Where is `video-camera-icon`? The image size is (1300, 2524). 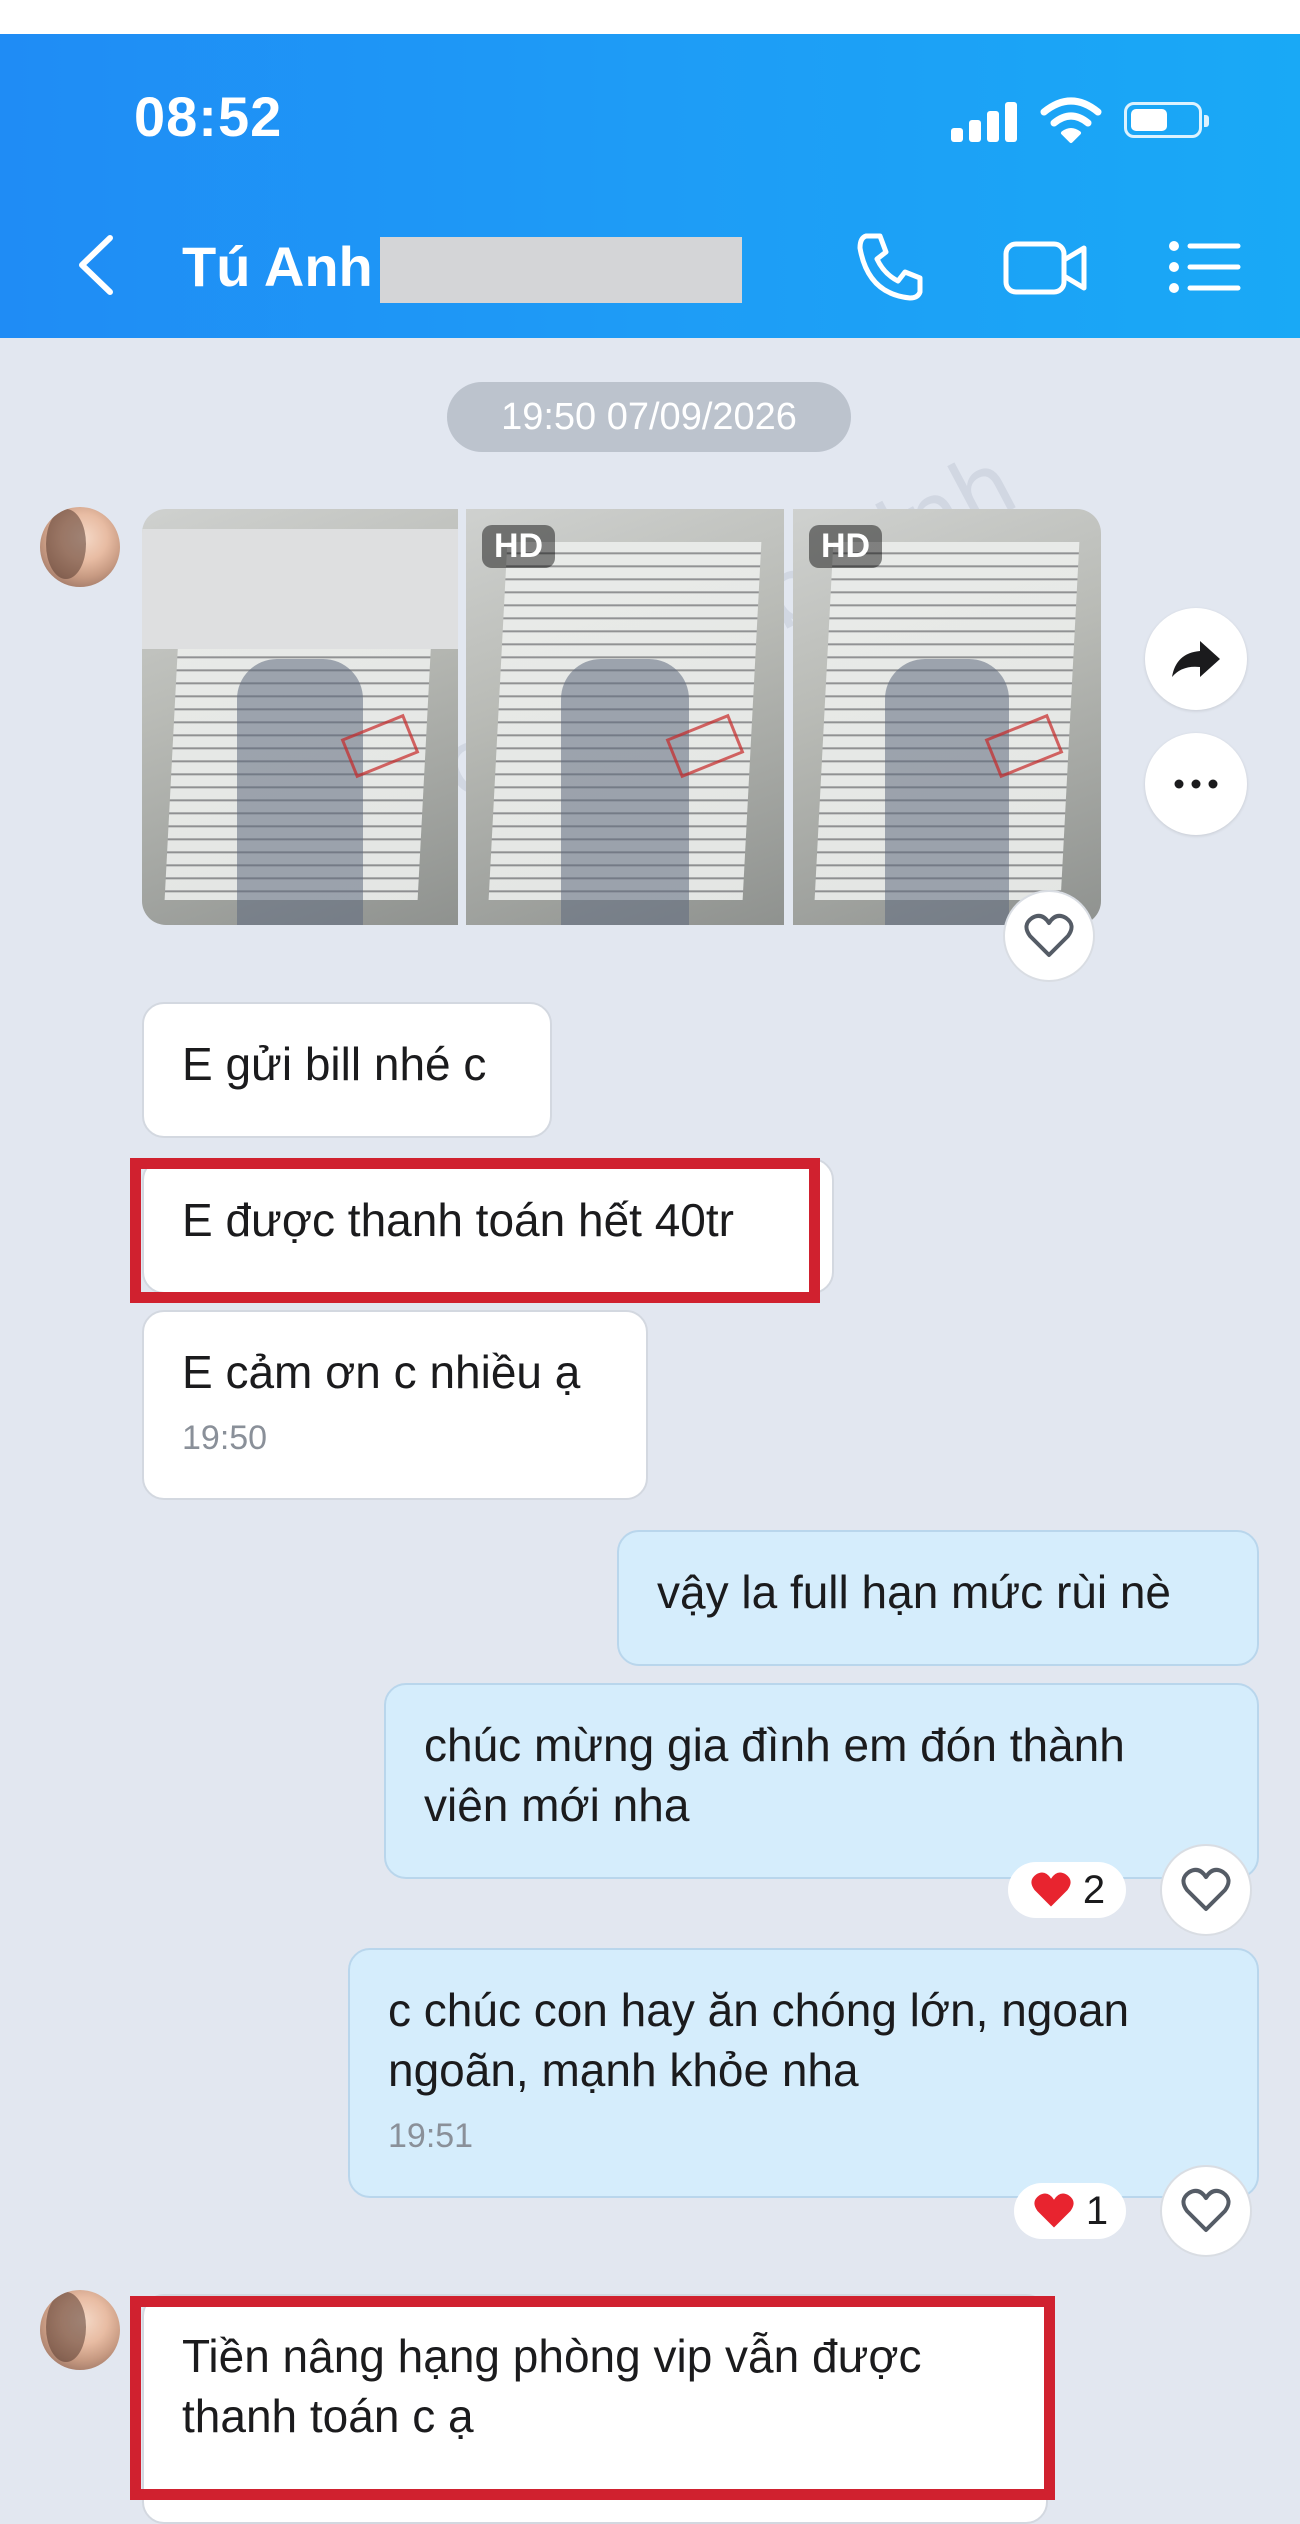 video-camera-icon is located at coordinates (1046, 267).